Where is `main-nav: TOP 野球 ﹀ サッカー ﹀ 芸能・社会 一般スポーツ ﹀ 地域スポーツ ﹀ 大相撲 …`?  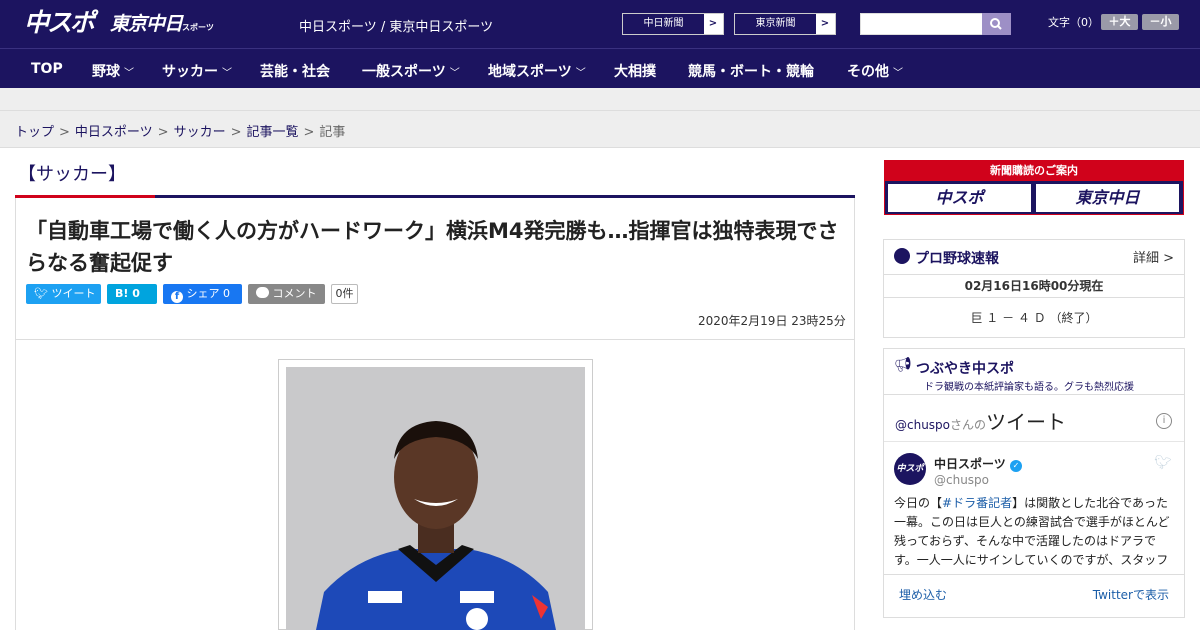
main-nav: TOP 野球 ﹀ サッカー ﹀ 芸能・社会 一般スポーツ ﹀ 地域スポーツ ﹀ 大相撲 … is located at coordinates (600, 68).